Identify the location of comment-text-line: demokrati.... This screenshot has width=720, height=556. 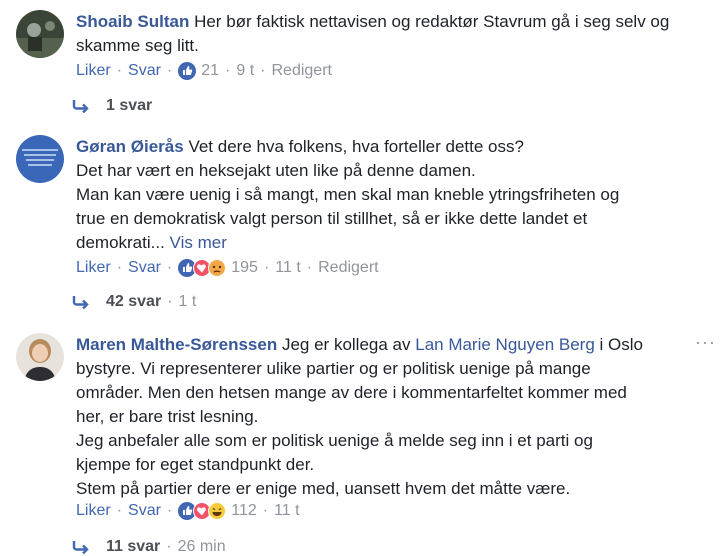
(123, 242).